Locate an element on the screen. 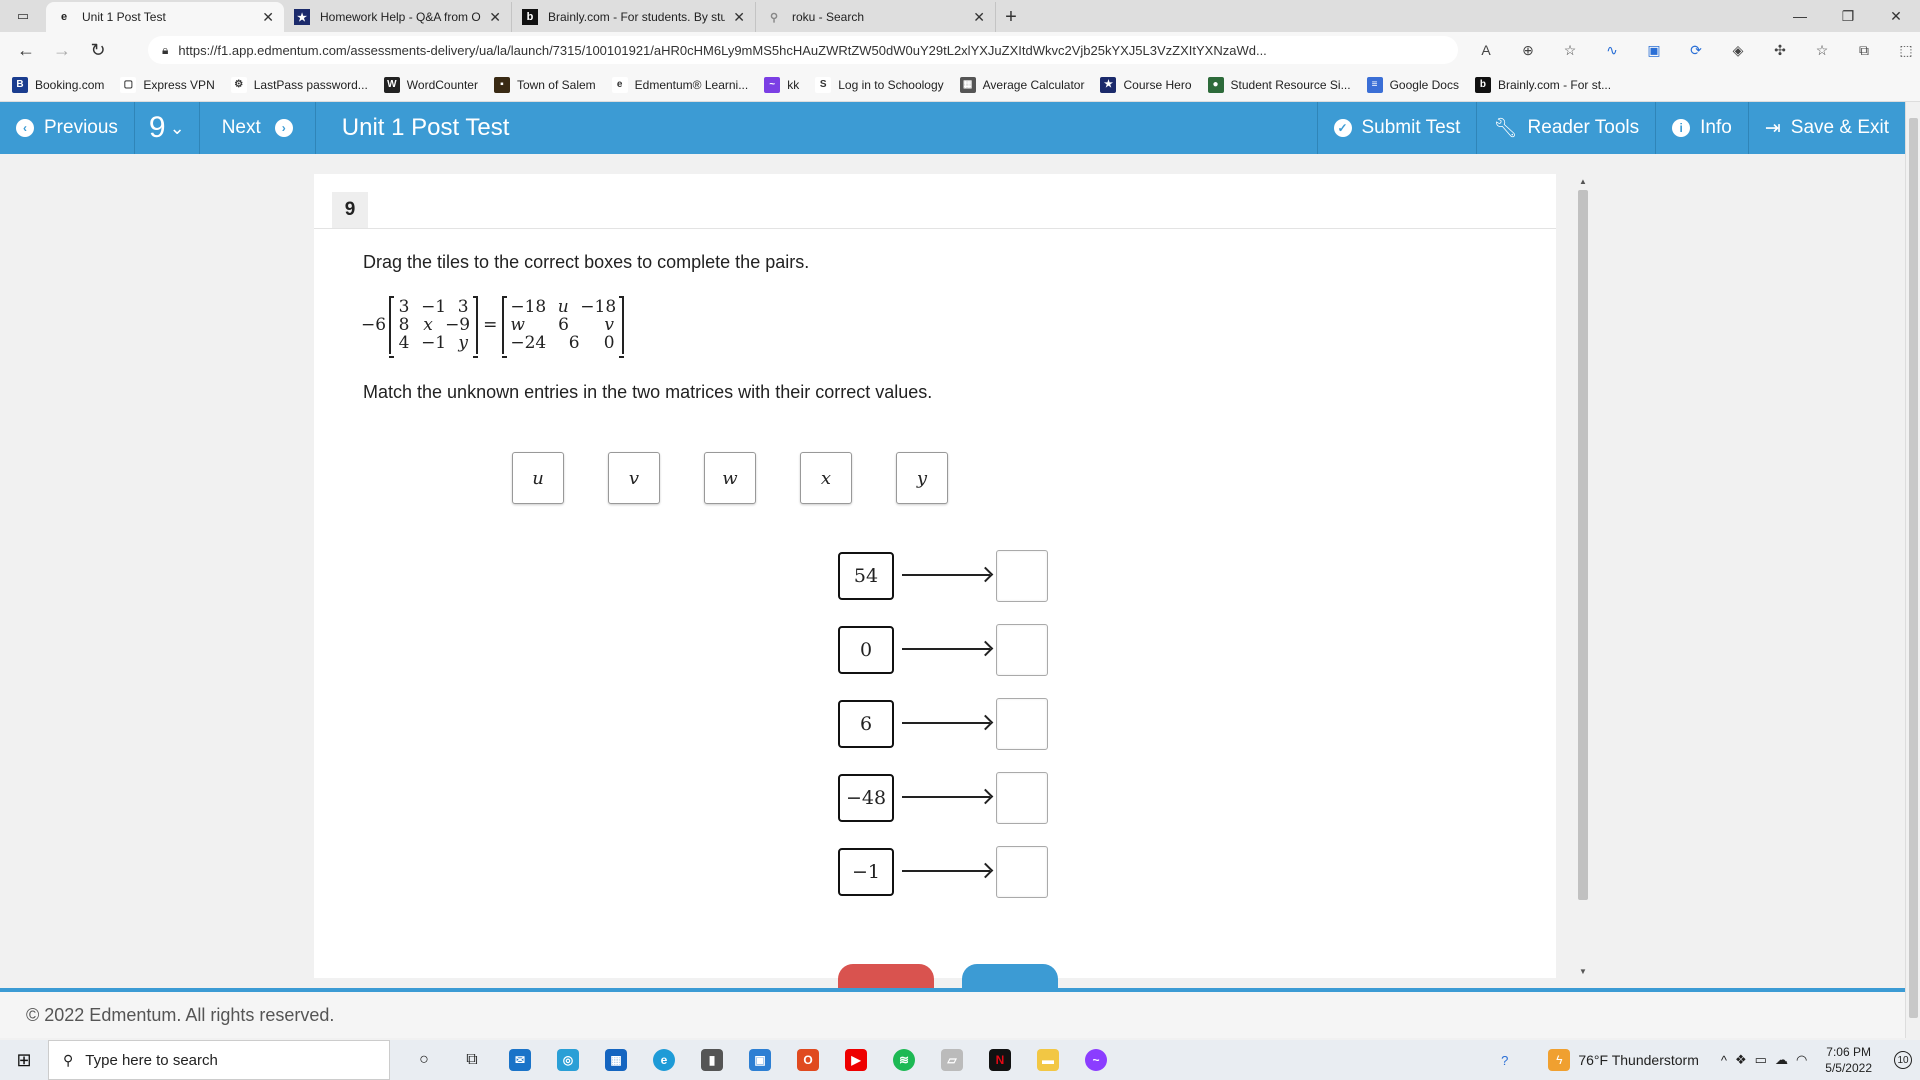  drag-tile-x: x is located at coordinates (826, 478).